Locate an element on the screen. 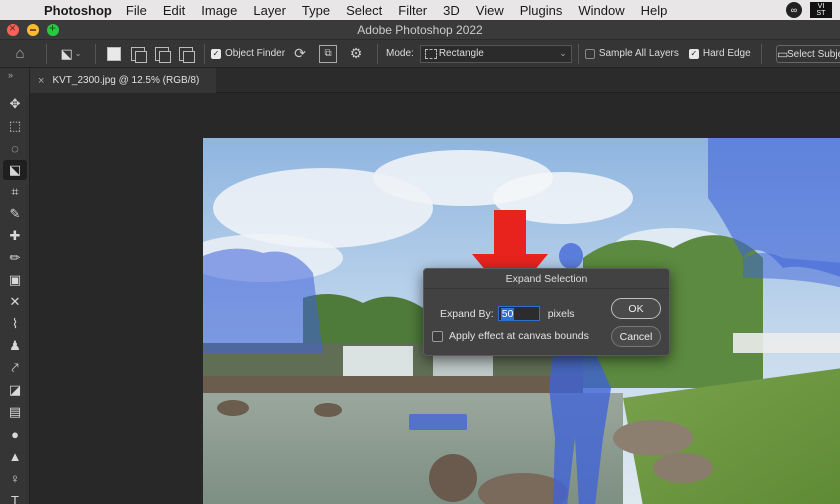  brush-tool: ✏ is located at coordinates (15, 258).